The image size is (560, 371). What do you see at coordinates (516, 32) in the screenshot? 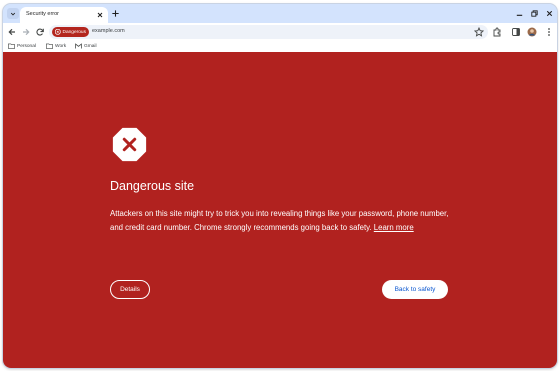
I see `side-panel-icon` at bounding box center [516, 32].